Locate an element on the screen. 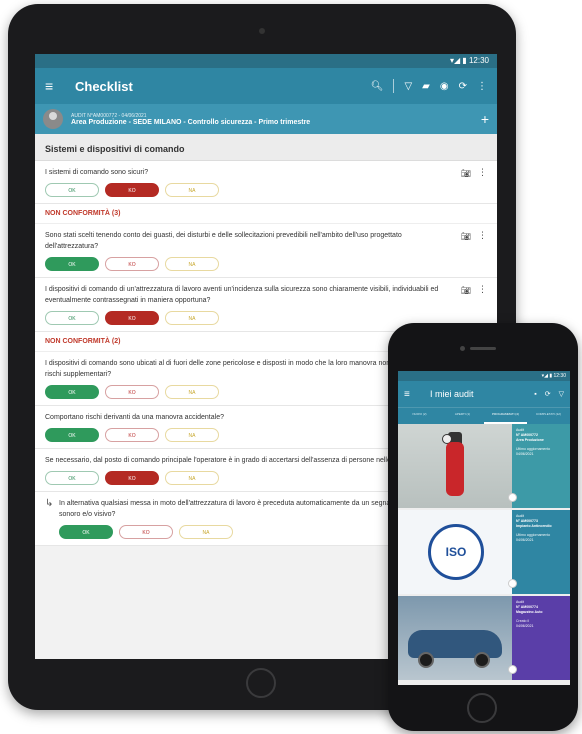  tab-new: NUOVI (2) is located at coordinates (419, 416).